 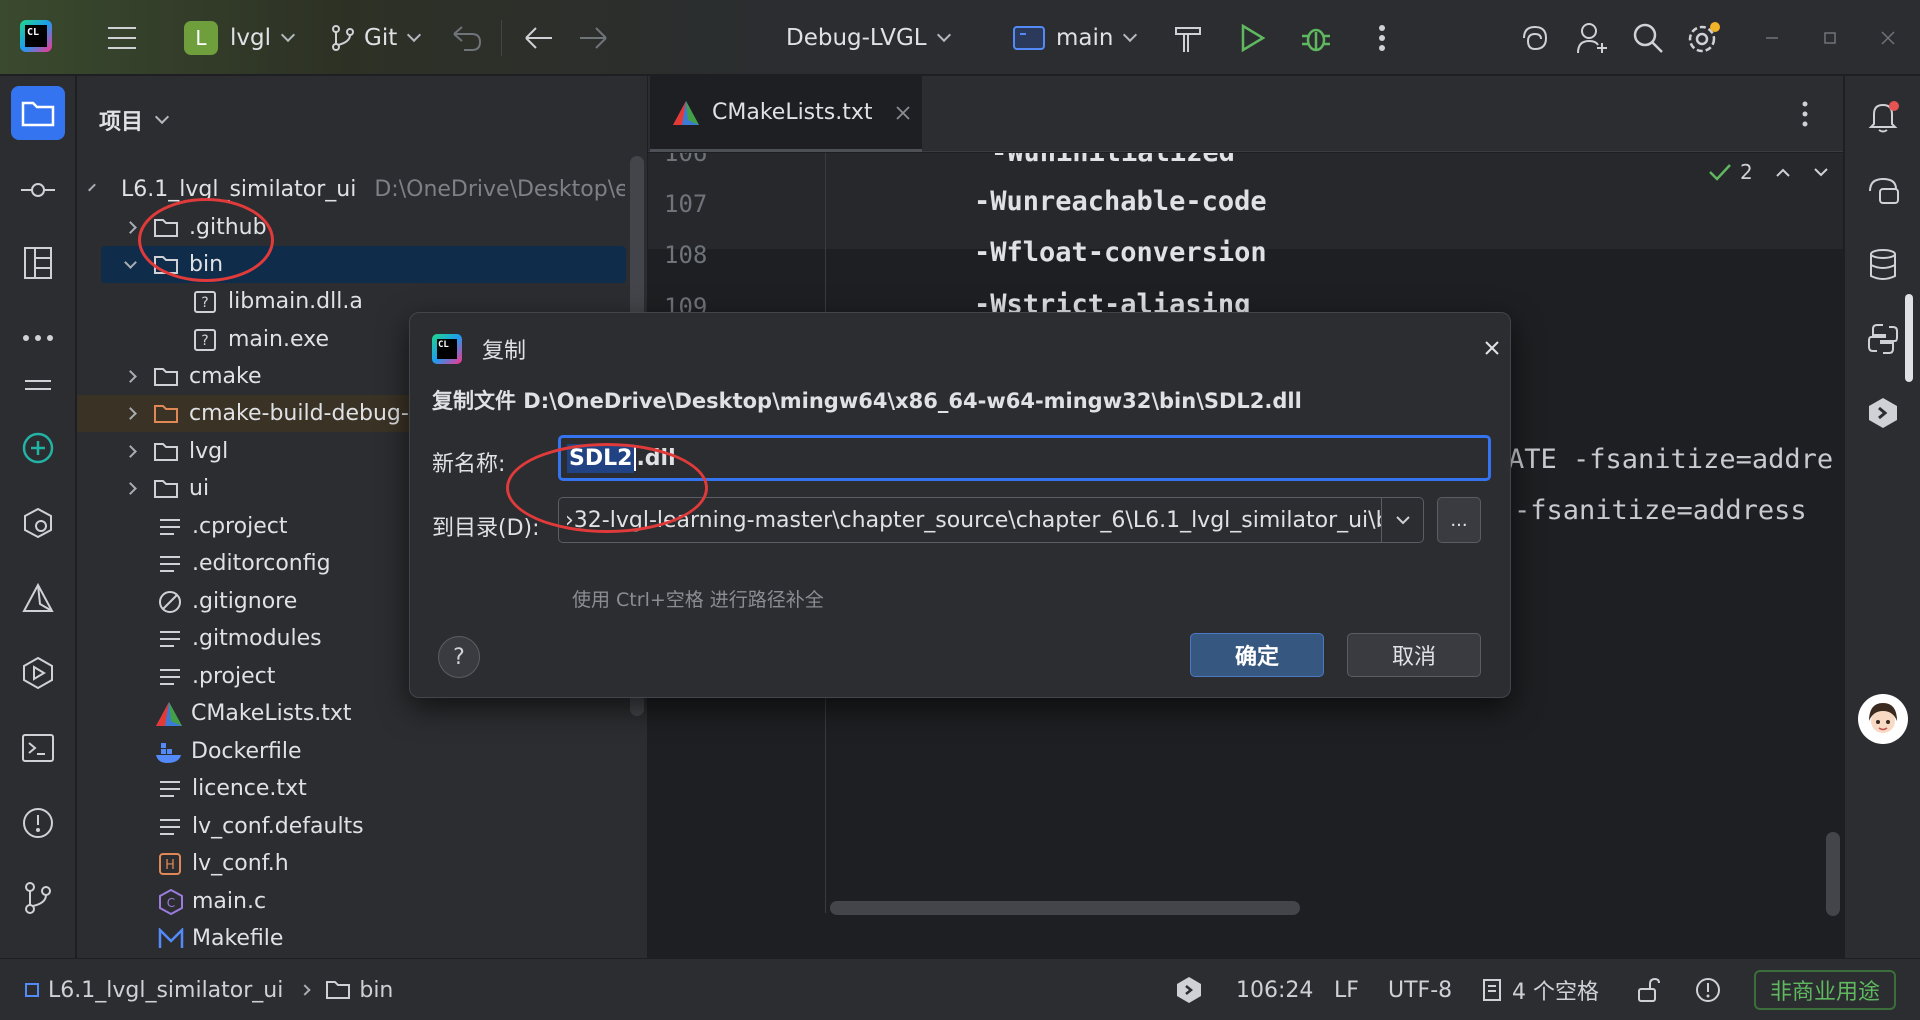 What do you see at coordinates (1492, 348) in the screenshot?
I see `close-icon` at bounding box center [1492, 348].